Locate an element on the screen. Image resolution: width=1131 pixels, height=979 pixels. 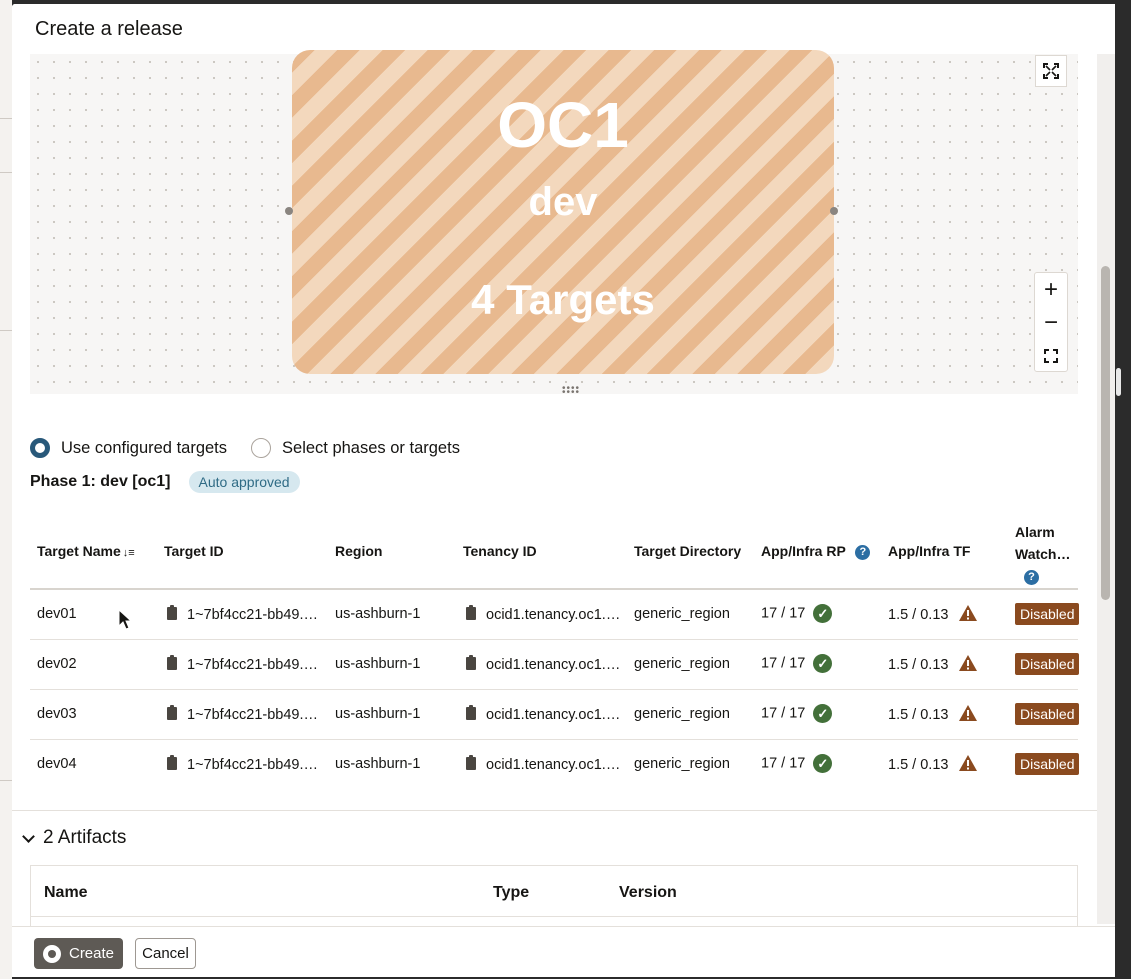
fit-screen-icon is located at coordinates (1051, 355).